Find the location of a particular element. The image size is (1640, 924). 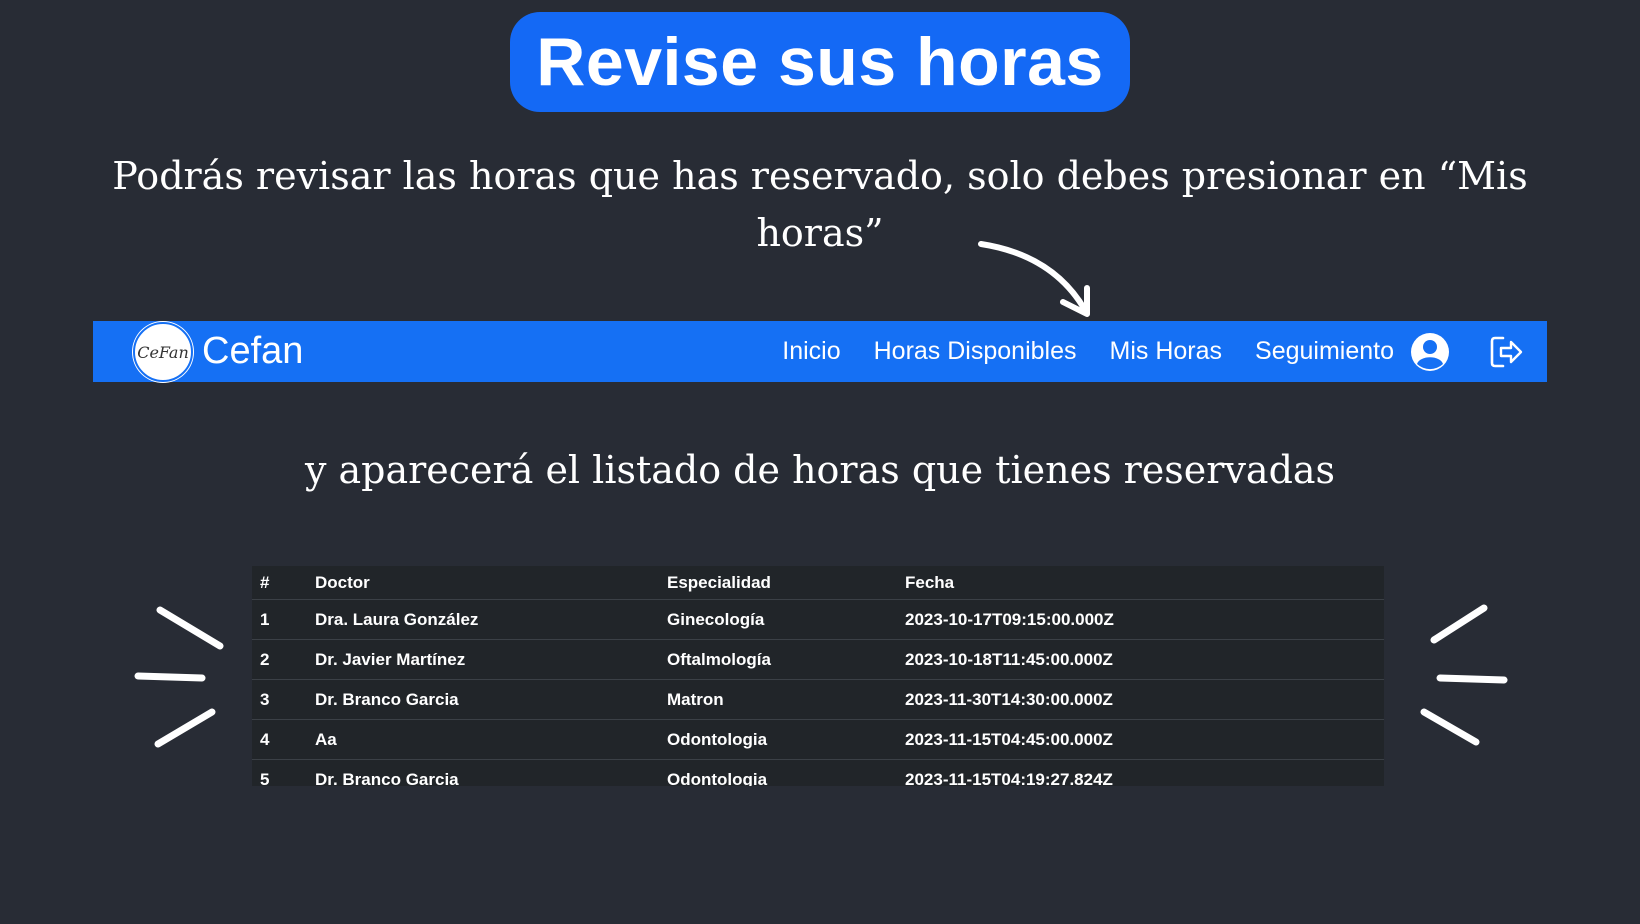

logo-text: CeFan is located at coordinates (163, 352).